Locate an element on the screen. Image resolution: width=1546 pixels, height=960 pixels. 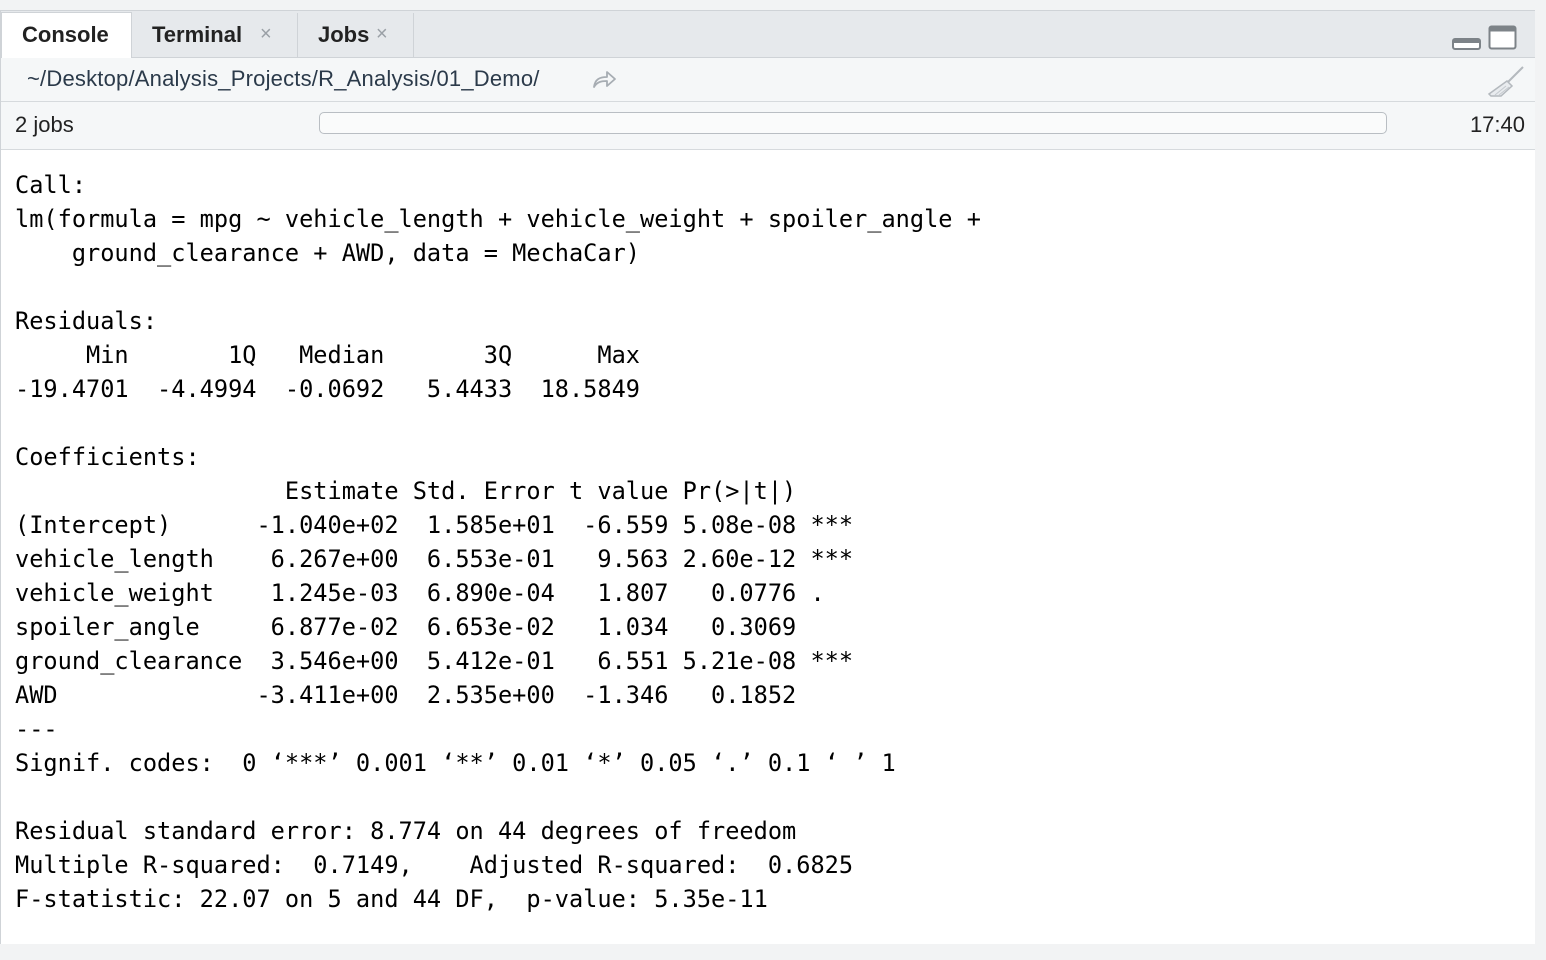
console-line: ground_clearance + AWD, data = MechaCar) is located at coordinates (328, 253).